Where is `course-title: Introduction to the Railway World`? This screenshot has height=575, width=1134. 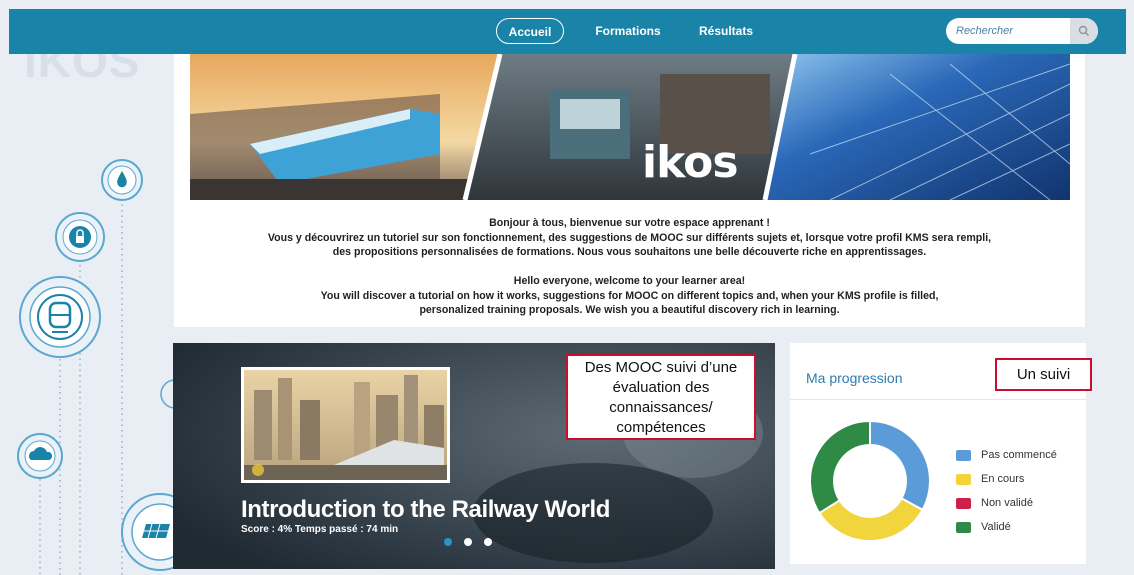
course-title: Introduction to the Railway World is located at coordinates (425, 510).